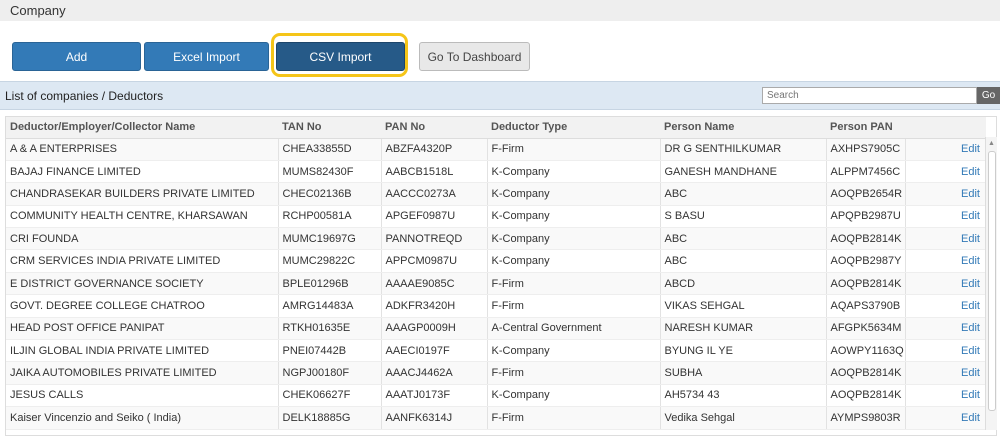  Describe the element at coordinates (866, 351) in the screenshot. I see `person-pan-cell: AOWPY1163Q` at that location.